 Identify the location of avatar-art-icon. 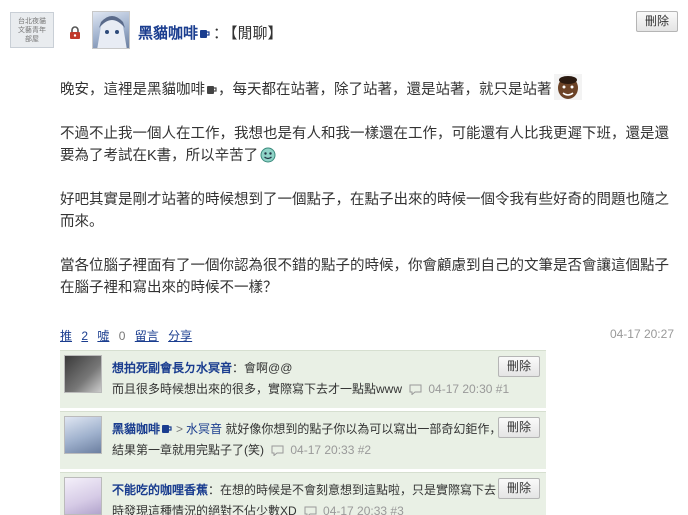
(112, 32).